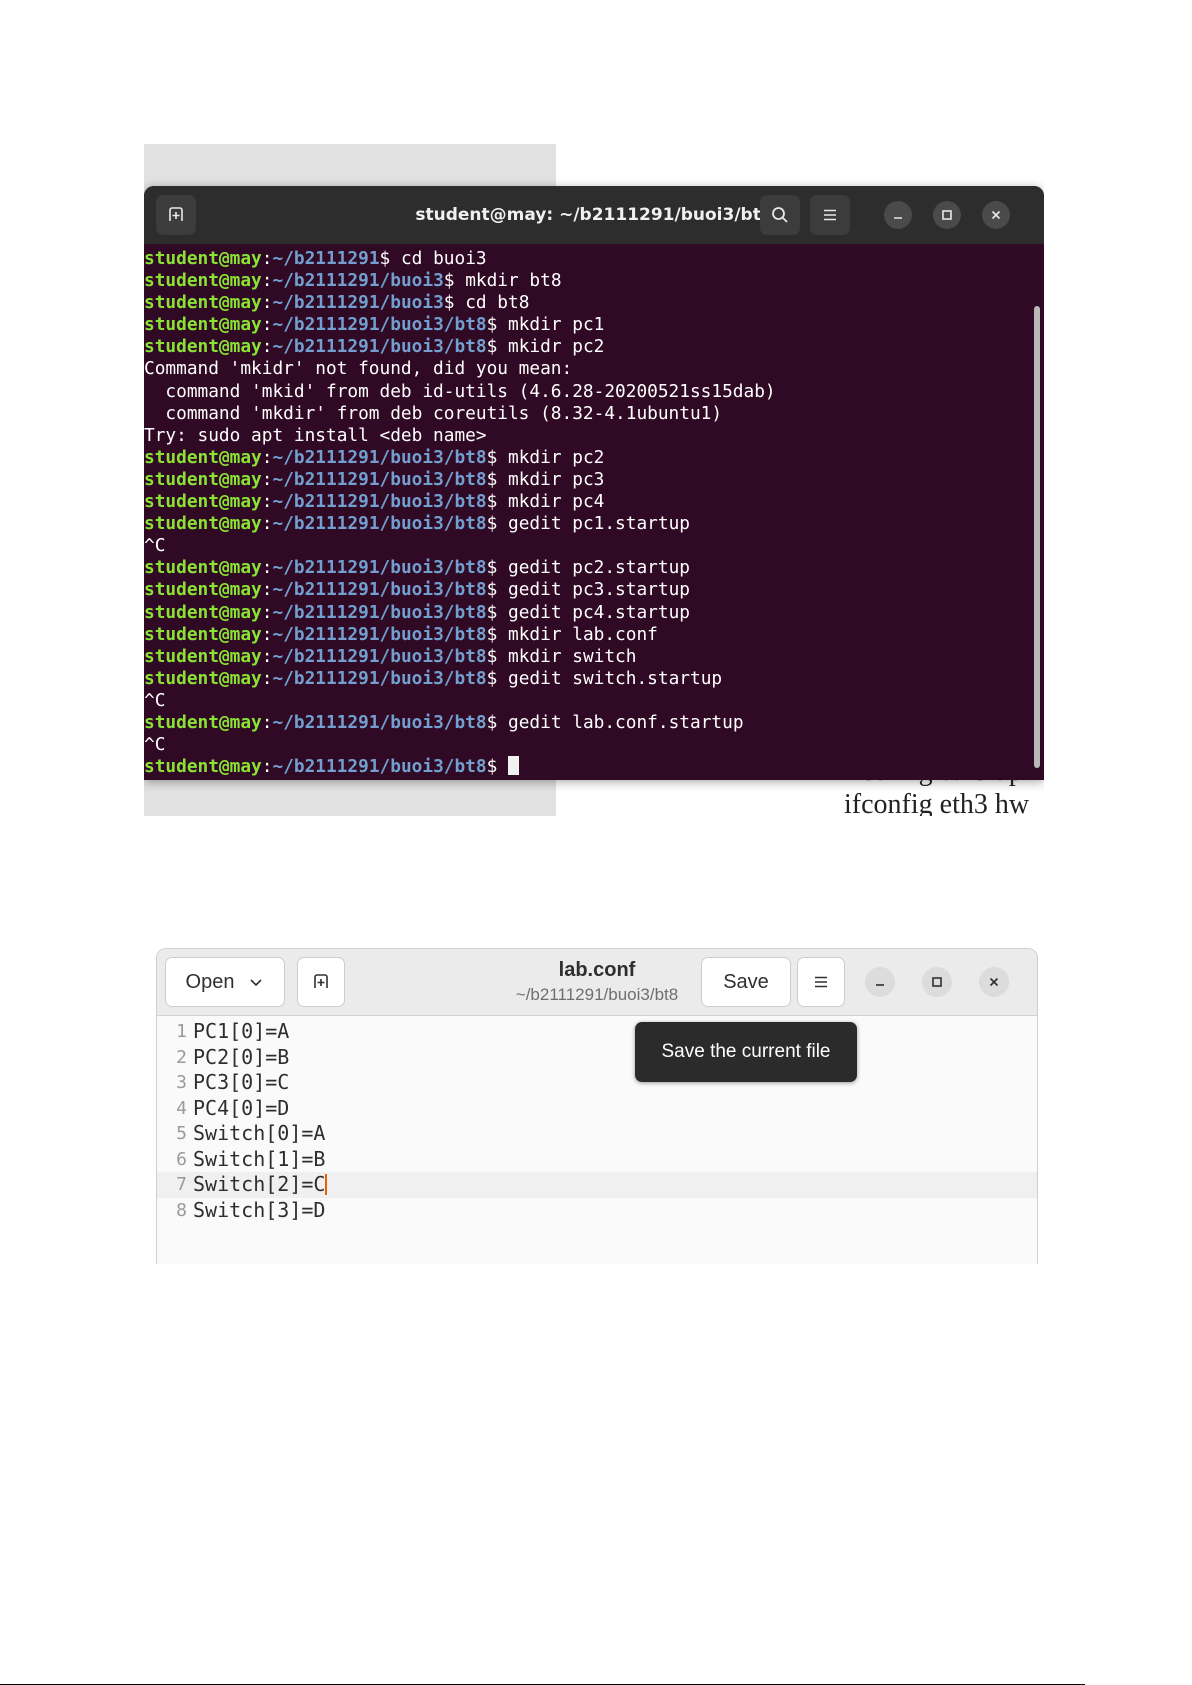 The height and width of the screenshot is (1685, 1192). What do you see at coordinates (259, 1209) in the screenshot?
I see `line-text: Switch[3]=D` at bounding box center [259, 1209].